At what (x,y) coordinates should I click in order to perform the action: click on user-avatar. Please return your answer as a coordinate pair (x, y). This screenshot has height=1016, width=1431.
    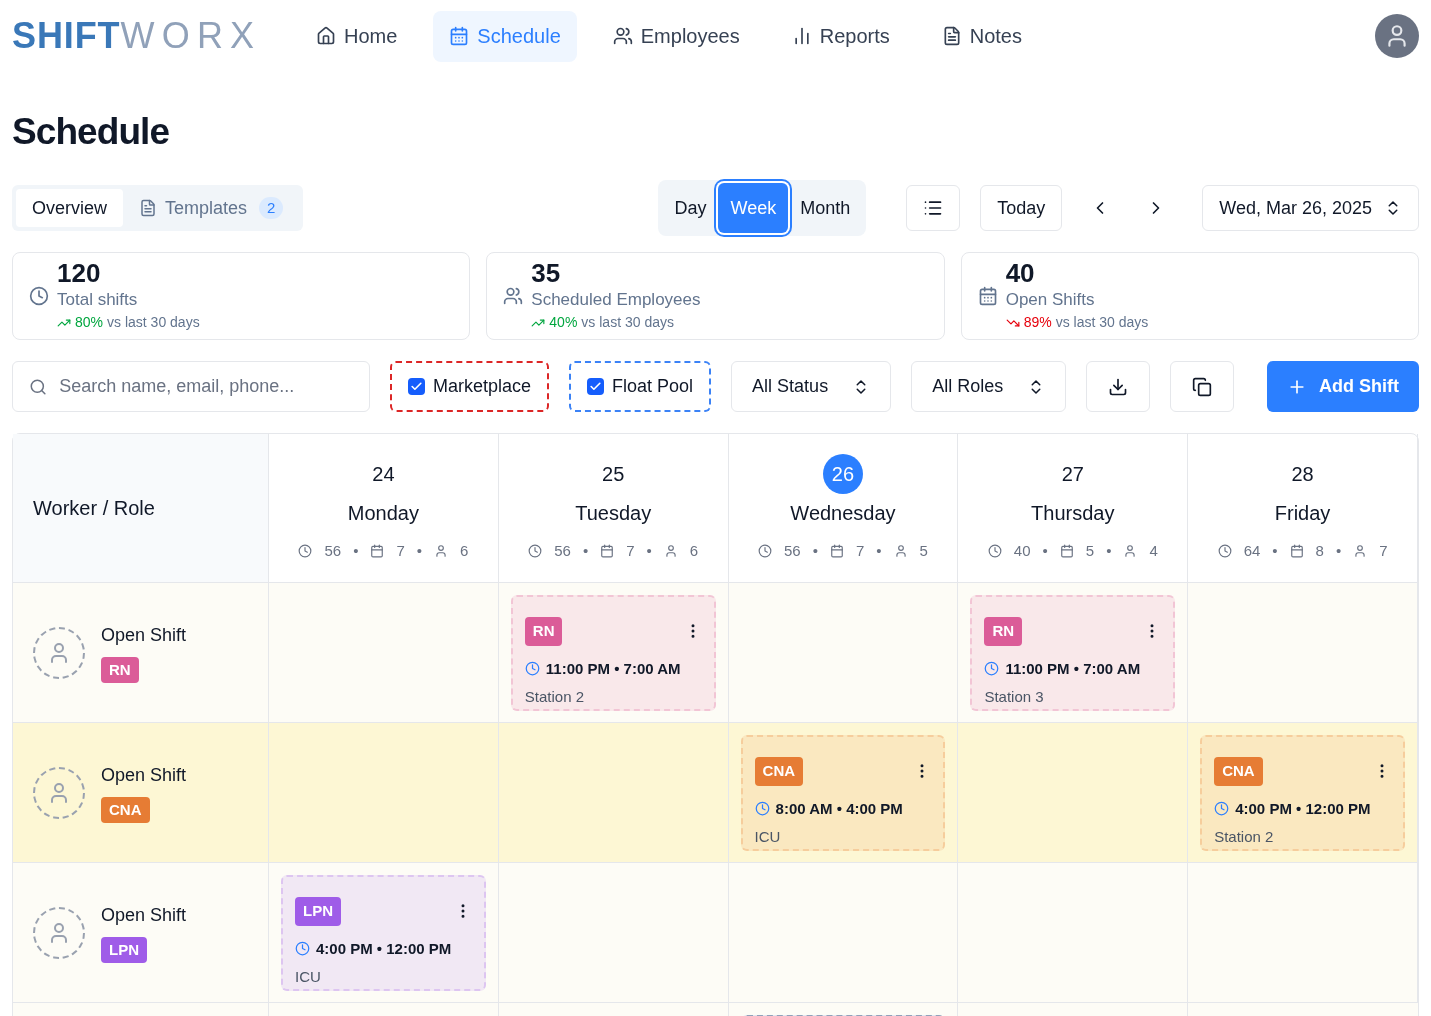
    Looking at the image, I should click on (1397, 36).